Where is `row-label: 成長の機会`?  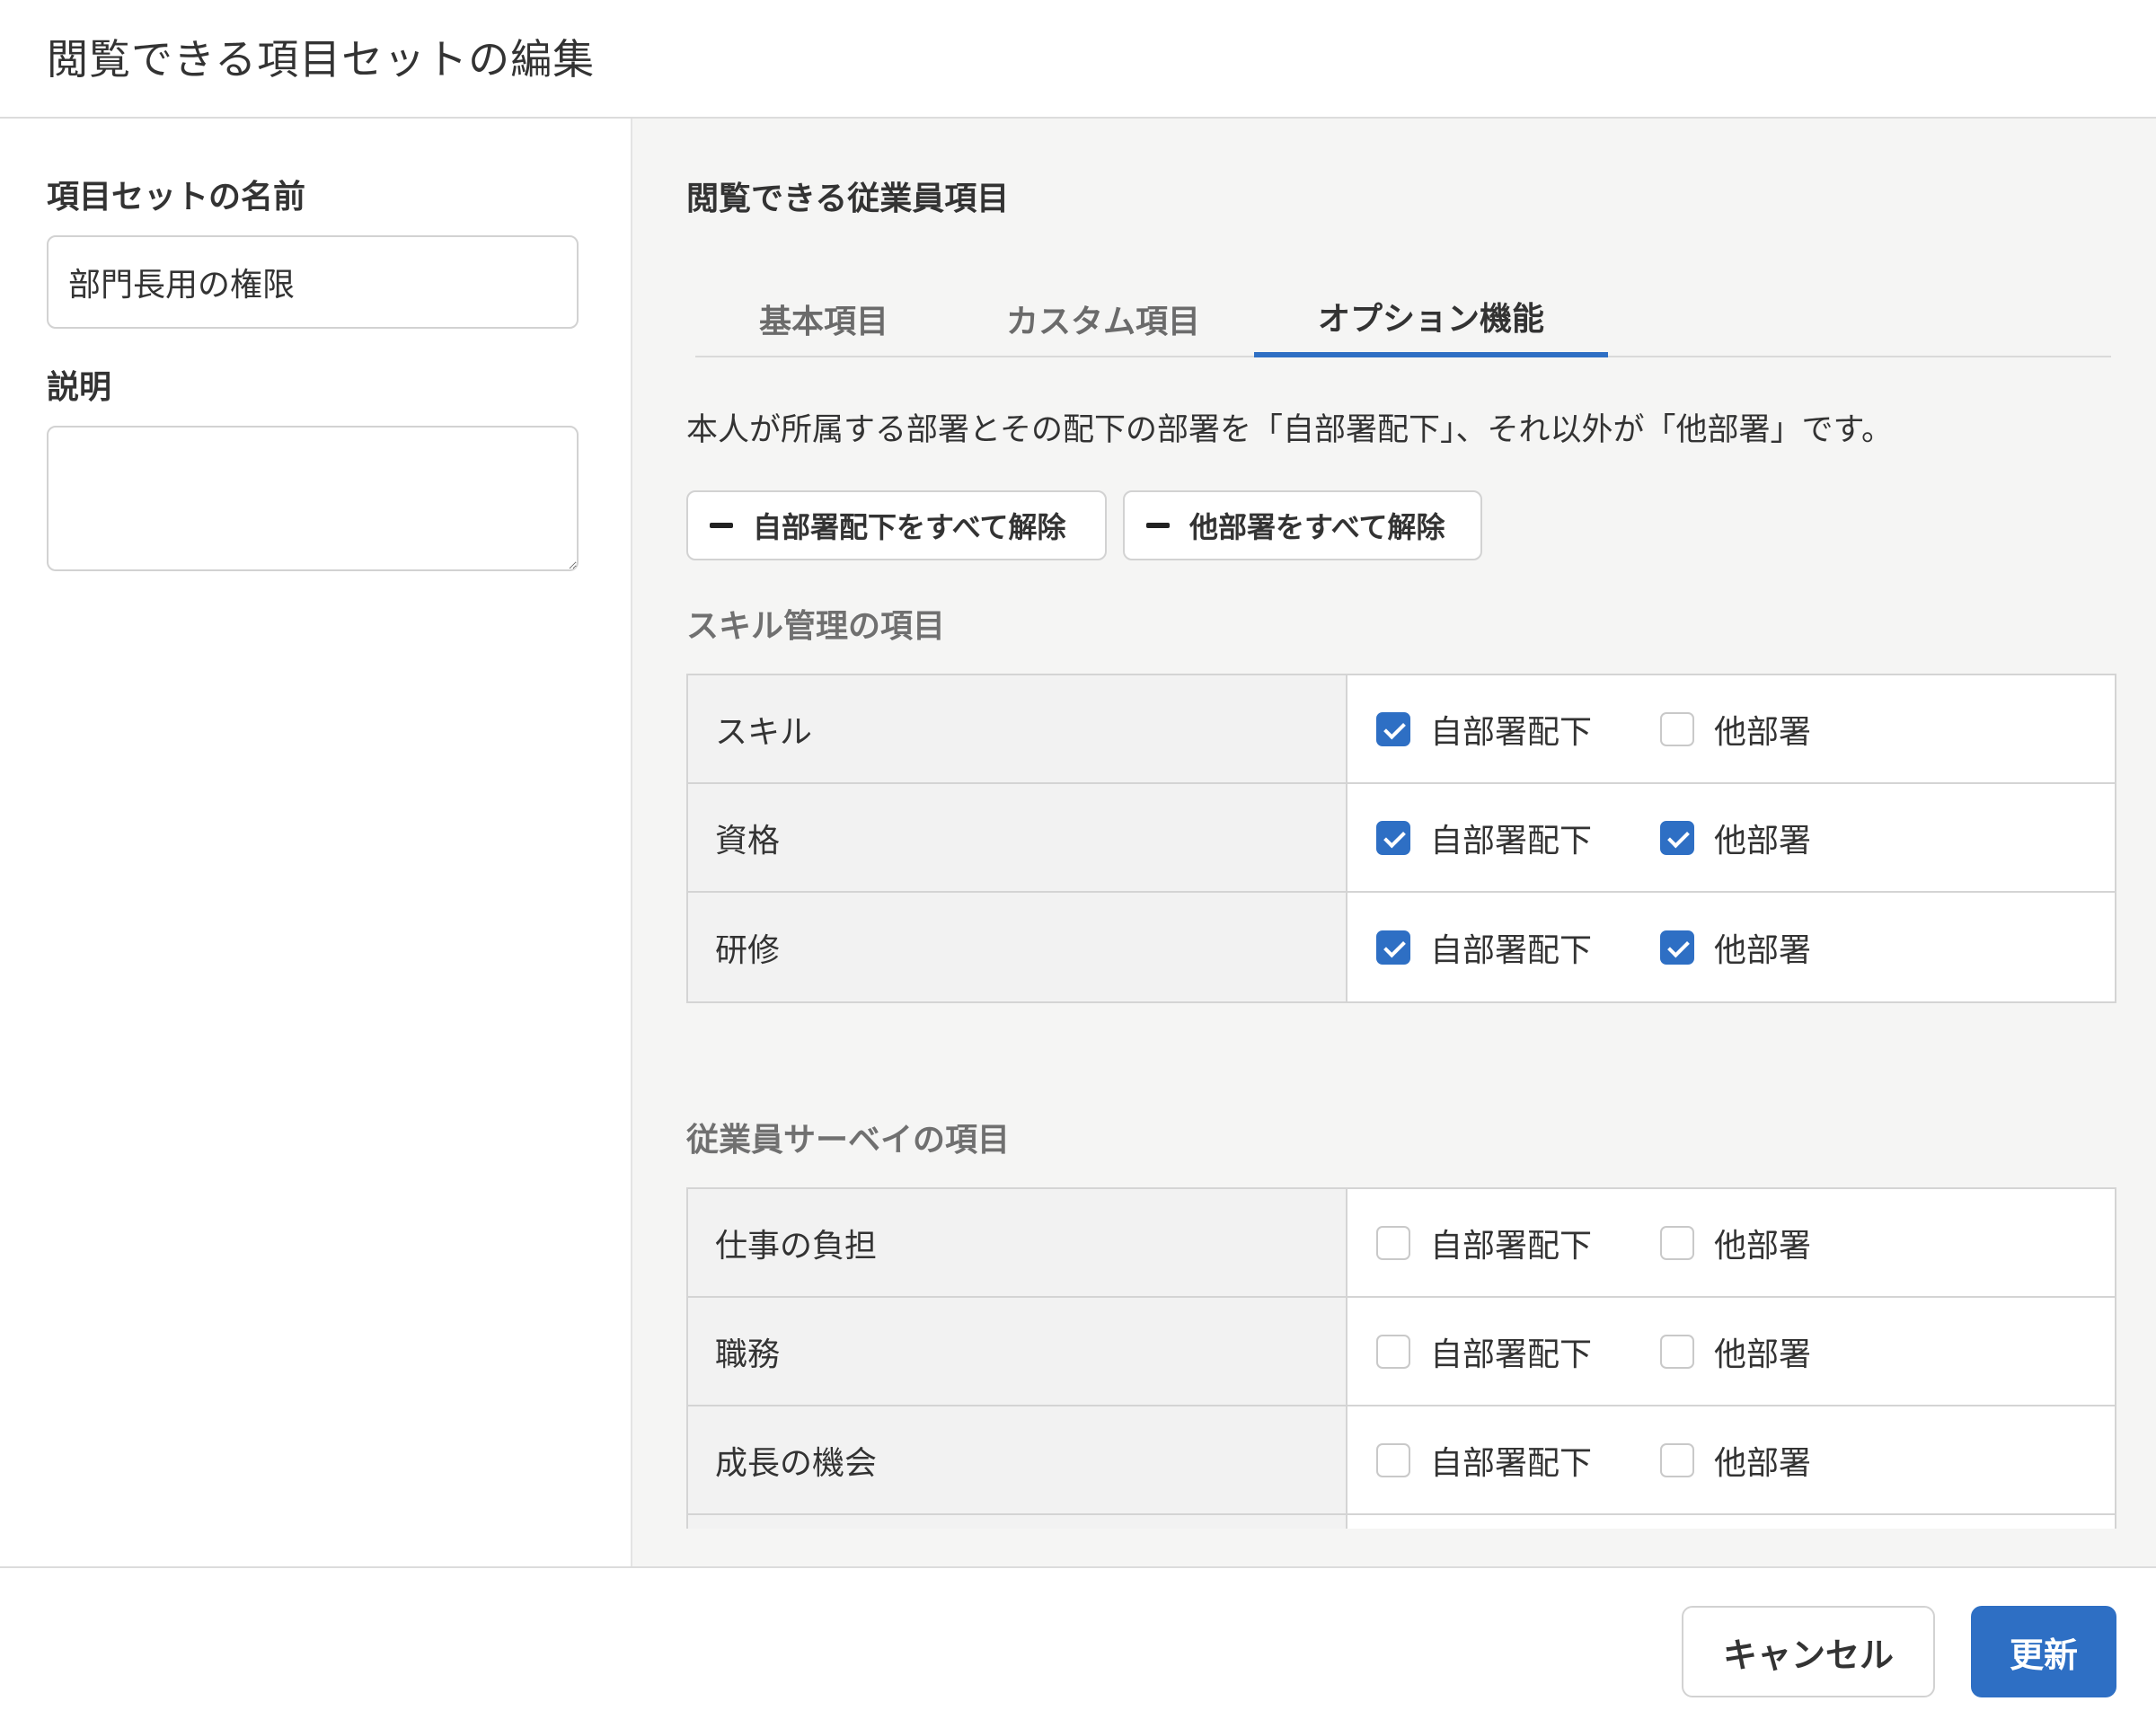
row-label: 成長の機会 is located at coordinates (1018, 1459).